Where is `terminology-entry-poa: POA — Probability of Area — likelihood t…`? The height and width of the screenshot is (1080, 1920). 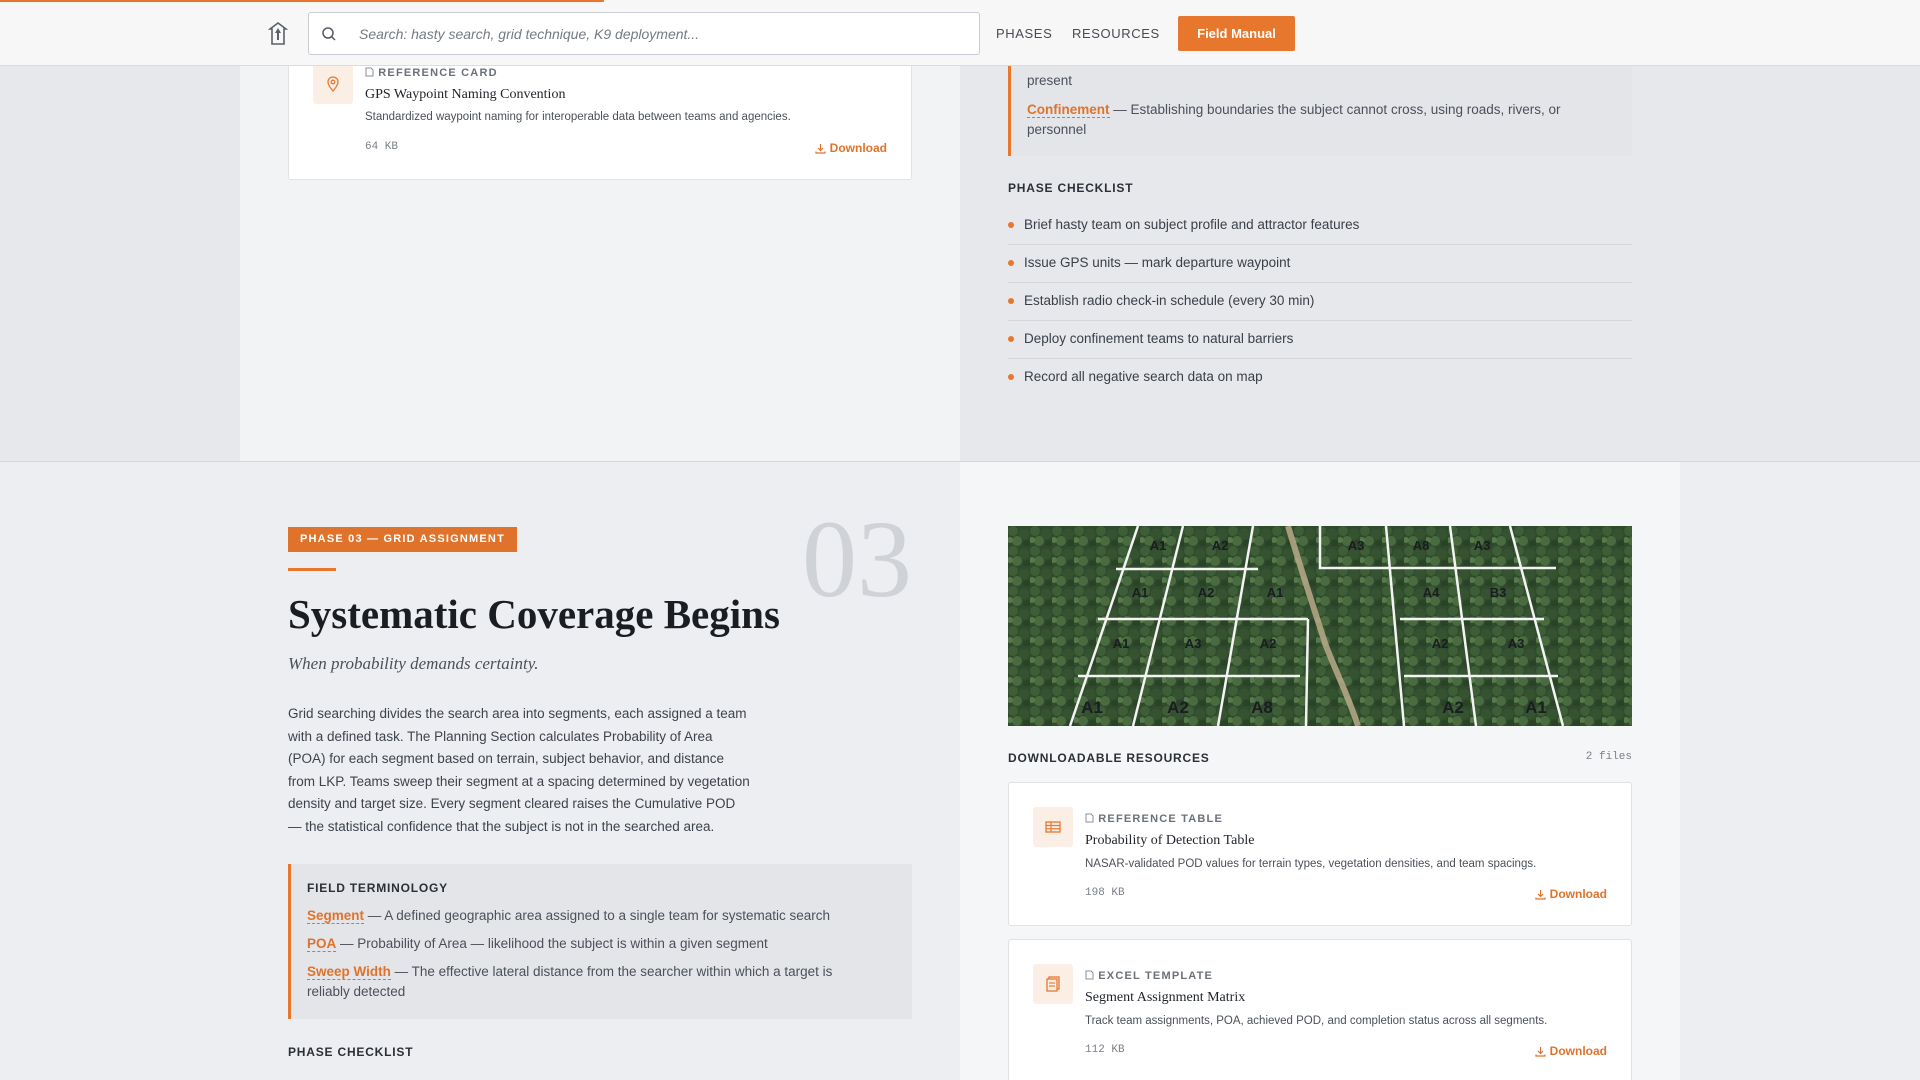 terminology-entry-poa: POA — Probability of Area — likelihood t… is located at coordinates (537, 944).